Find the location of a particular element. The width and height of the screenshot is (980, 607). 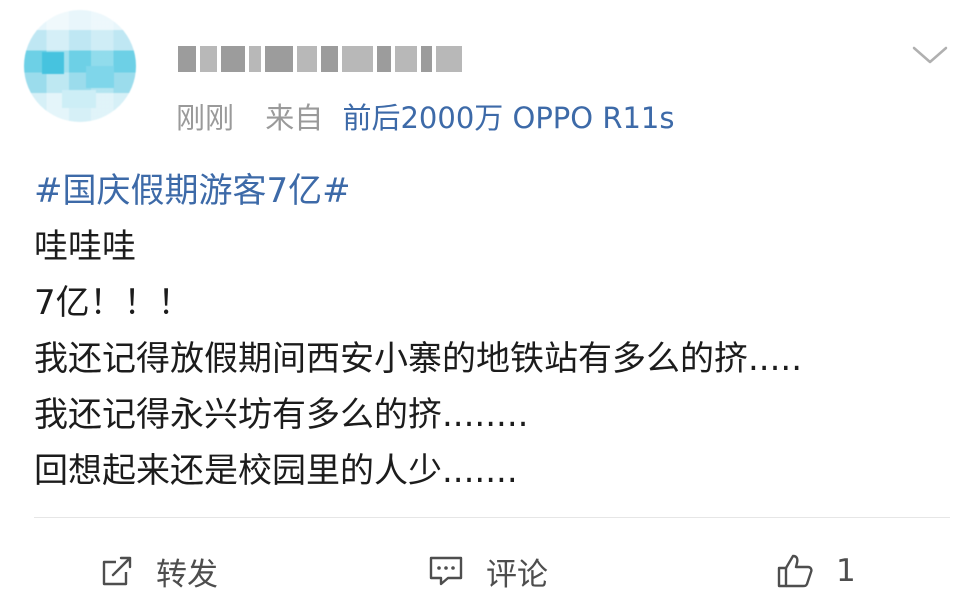

repost-button: 转发 is located at coordinates (159, 571).